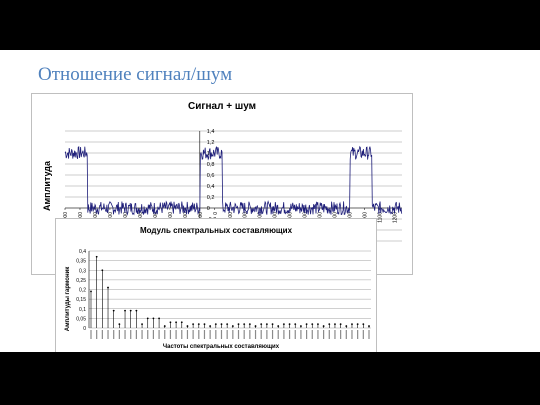 The image size is (540, 405). I want to click on y-tick-label: 1,4, so click(211, 132).